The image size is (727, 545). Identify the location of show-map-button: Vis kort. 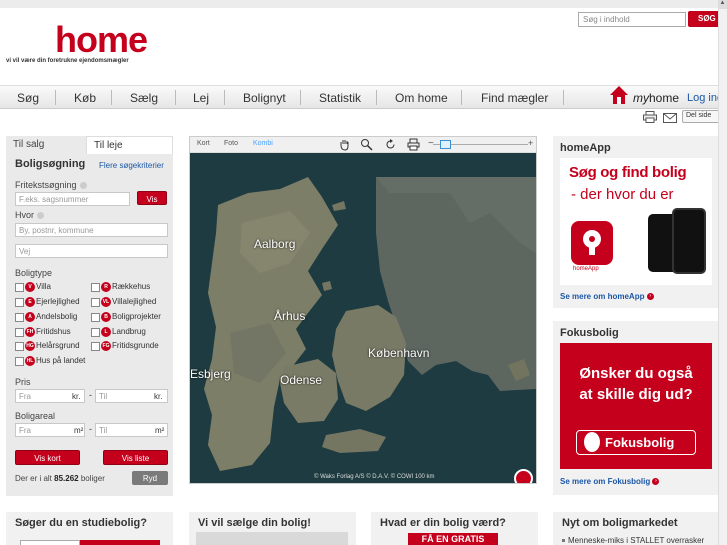
(47, 457).